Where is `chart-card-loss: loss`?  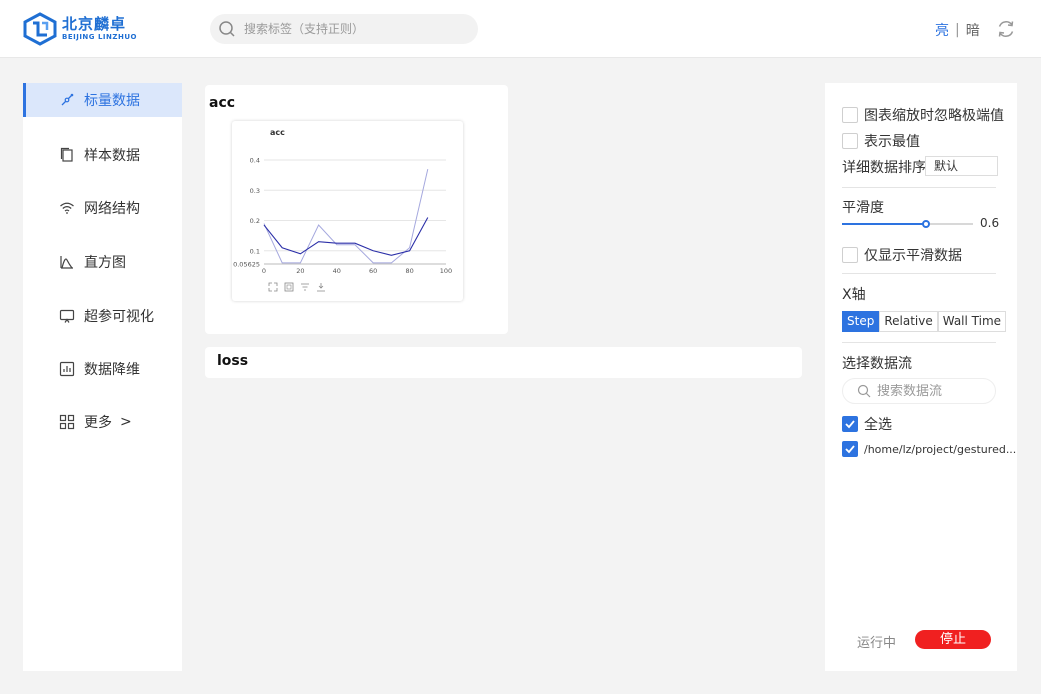
chart-card-loss: loss is located at coordinates (503, 362).